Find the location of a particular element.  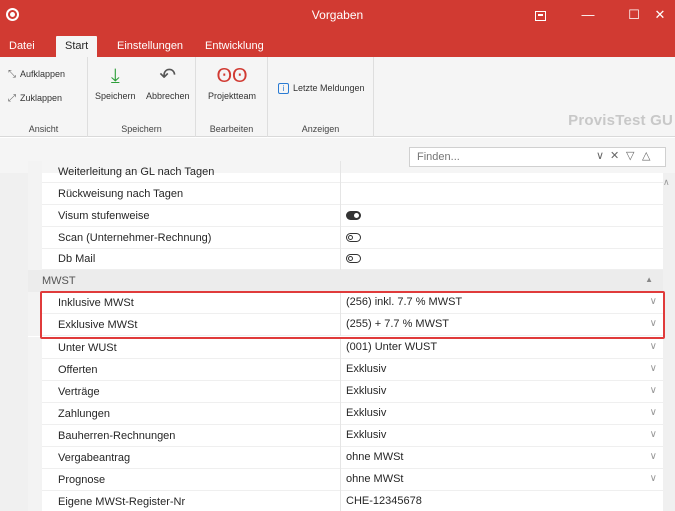

last-messages-button: i Letzte Meldungen is located at coordinates (321, 89).